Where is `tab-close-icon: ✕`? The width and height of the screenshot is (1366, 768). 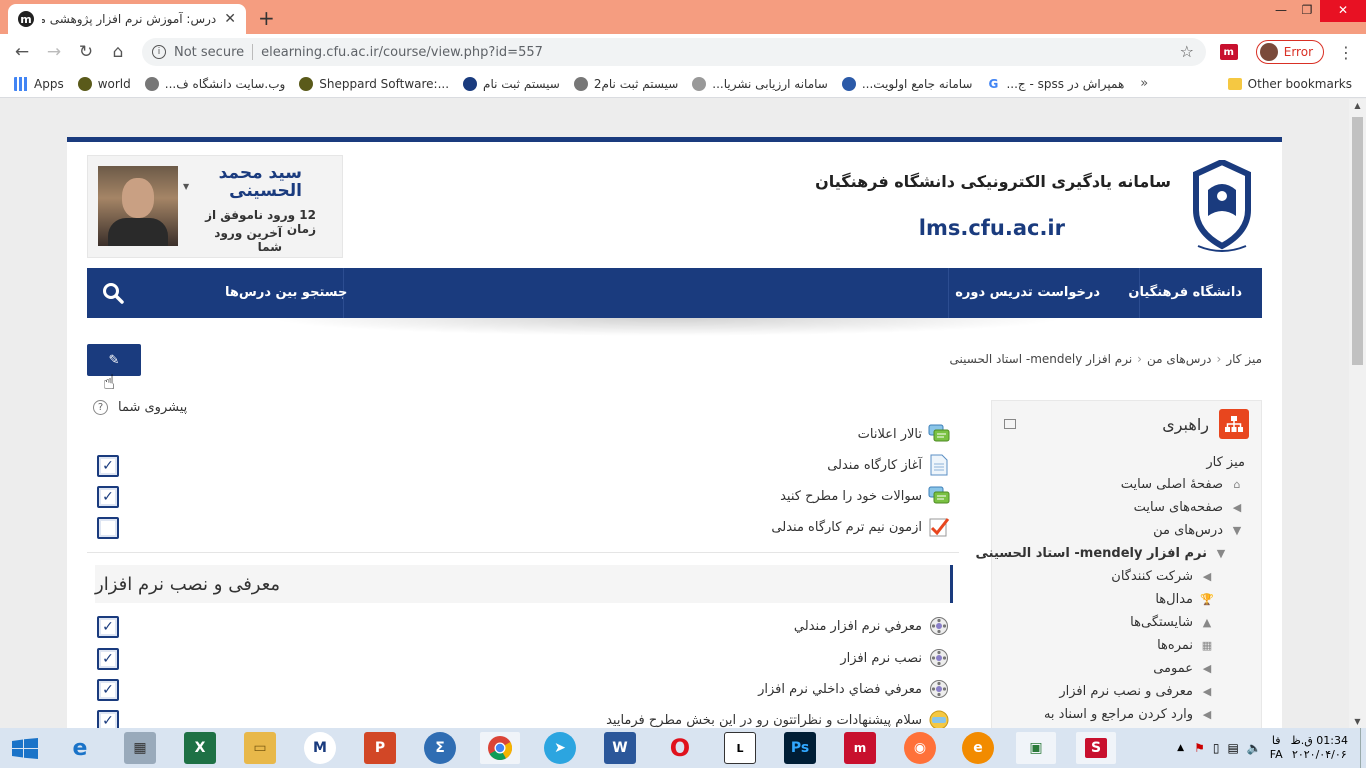
tab-close-icon: ✕ is located at coordinates (230, 19).